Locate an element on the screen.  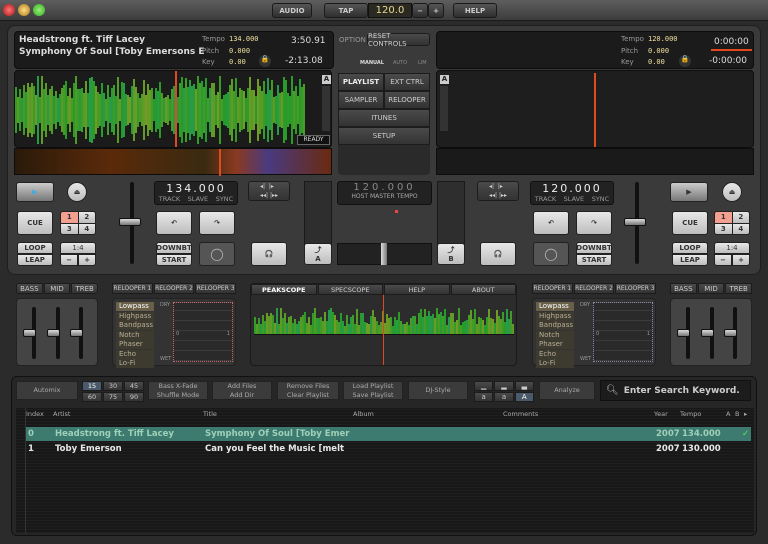
tab-sampler: SAMPLER is located at coordinates (361, 100).